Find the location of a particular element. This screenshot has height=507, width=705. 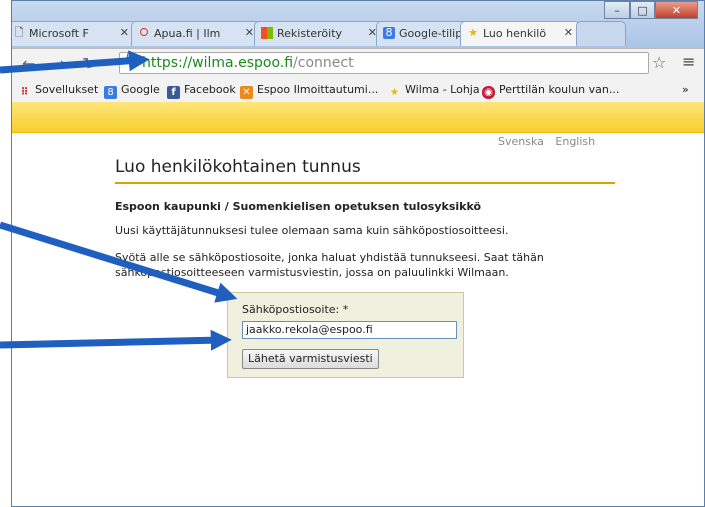

more-bookmarks-button: » is located at coordinates (685, 89).